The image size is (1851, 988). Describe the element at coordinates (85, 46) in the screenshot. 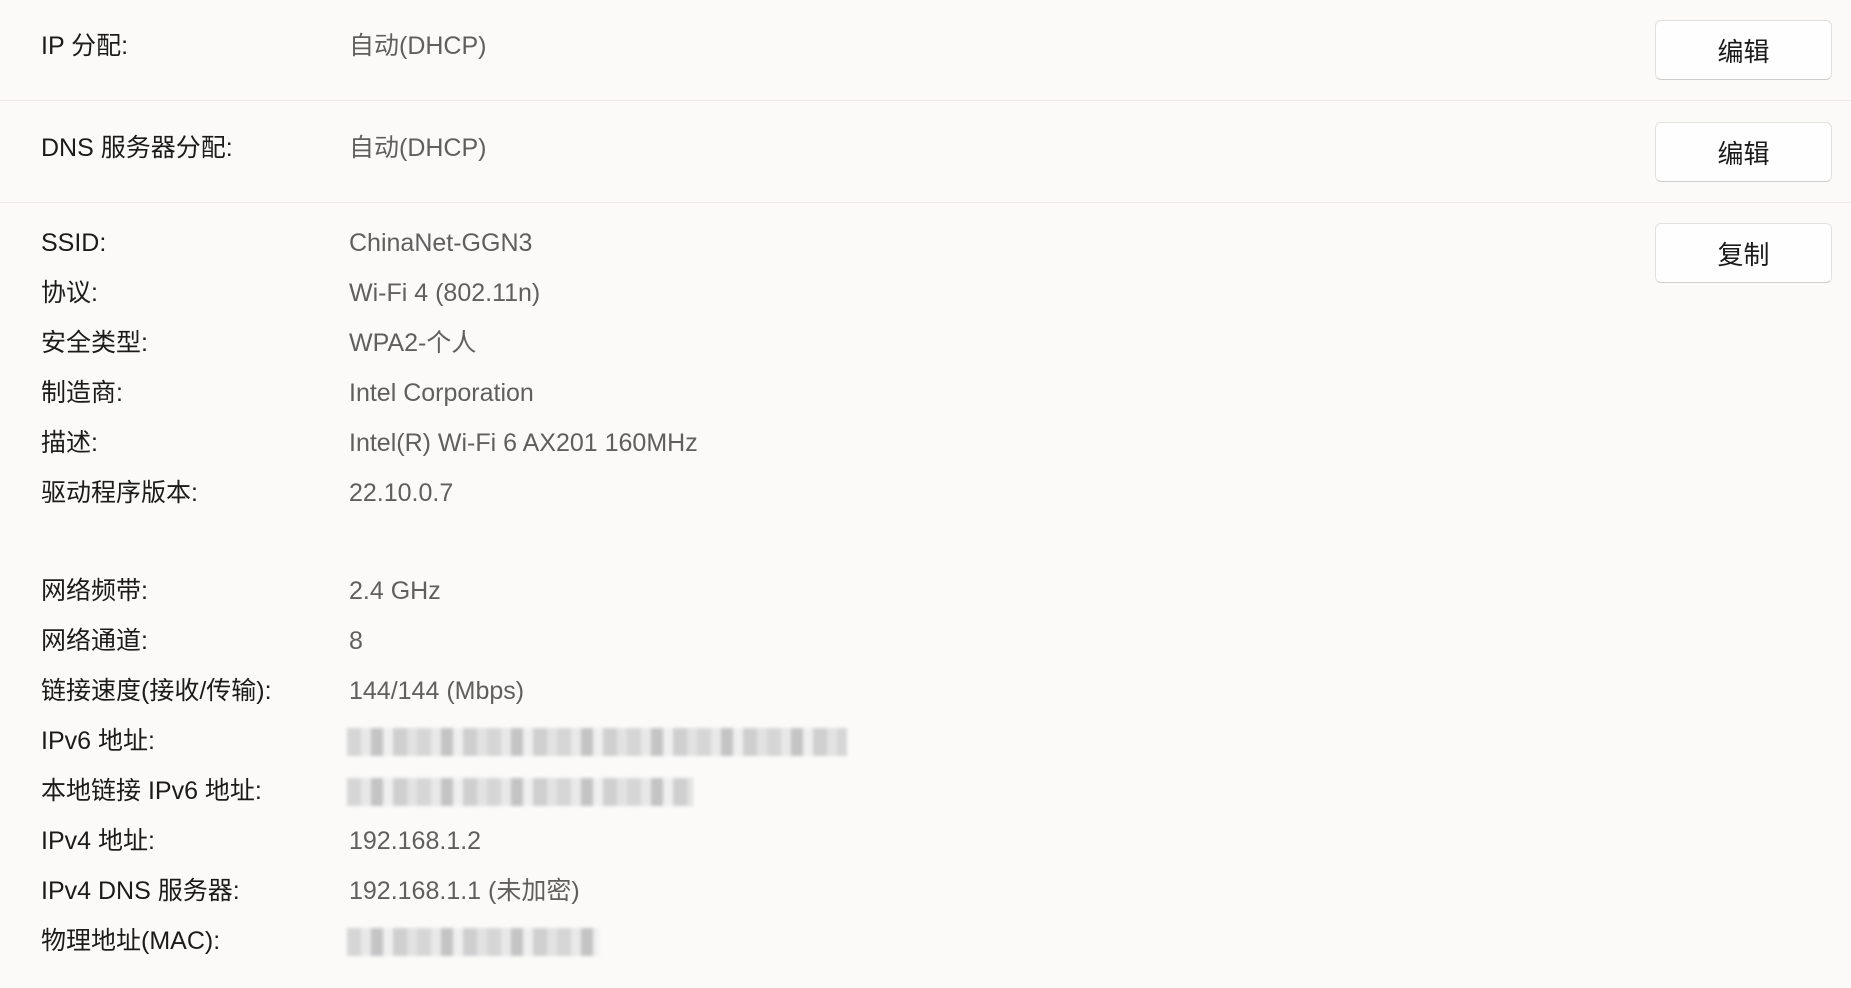

I see `ip-assignment-label: IP 分配:` at that location.